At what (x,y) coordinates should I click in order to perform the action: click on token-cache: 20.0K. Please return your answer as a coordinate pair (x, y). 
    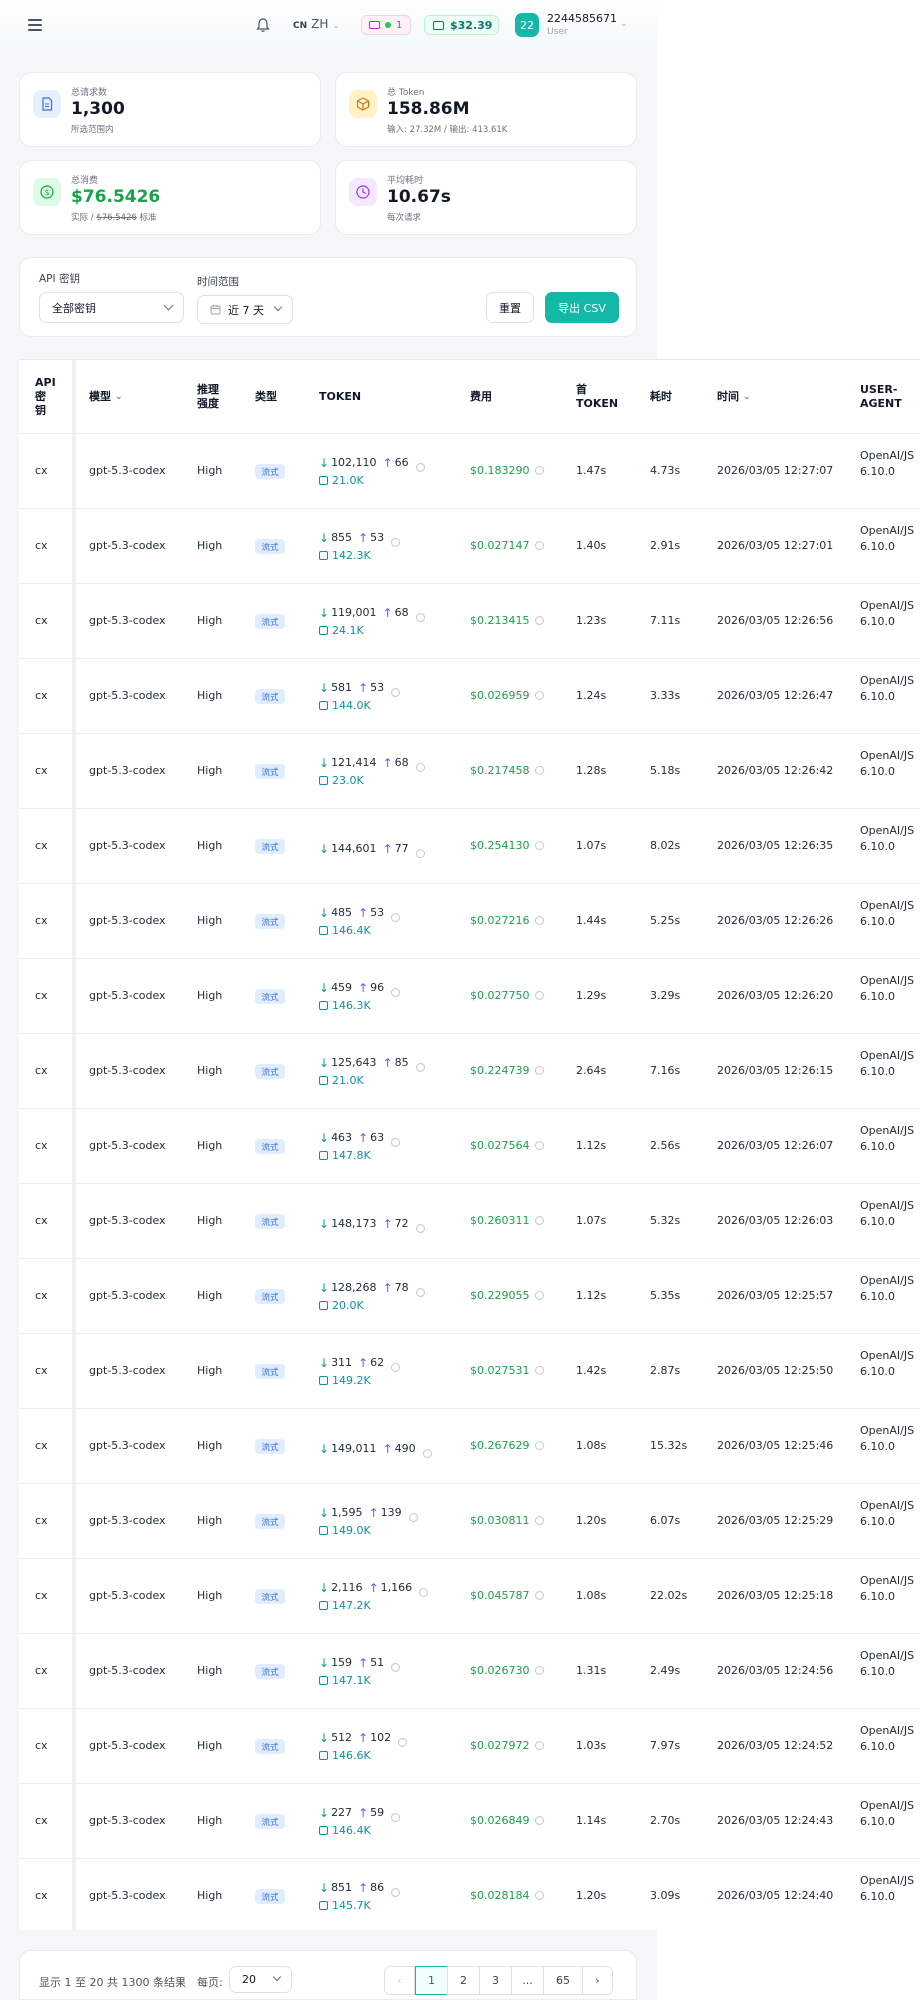
    Looking at the image, I should click on (341, 1305).